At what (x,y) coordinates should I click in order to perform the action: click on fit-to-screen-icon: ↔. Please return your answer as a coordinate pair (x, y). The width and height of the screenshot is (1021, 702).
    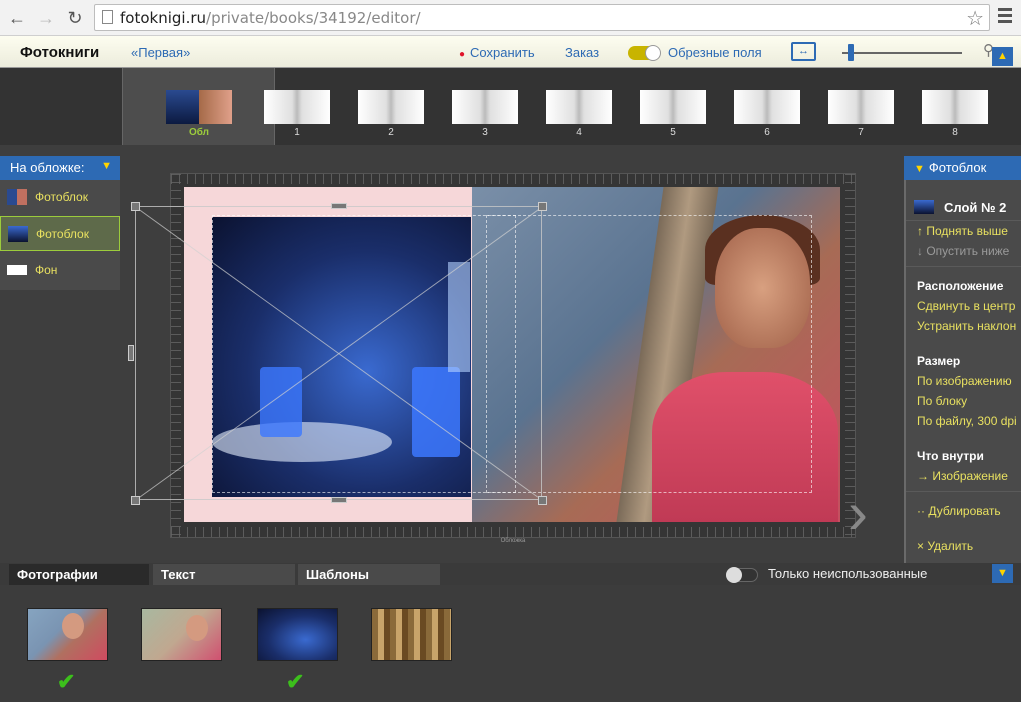
    Looking at the image, I should click on (803, 51).